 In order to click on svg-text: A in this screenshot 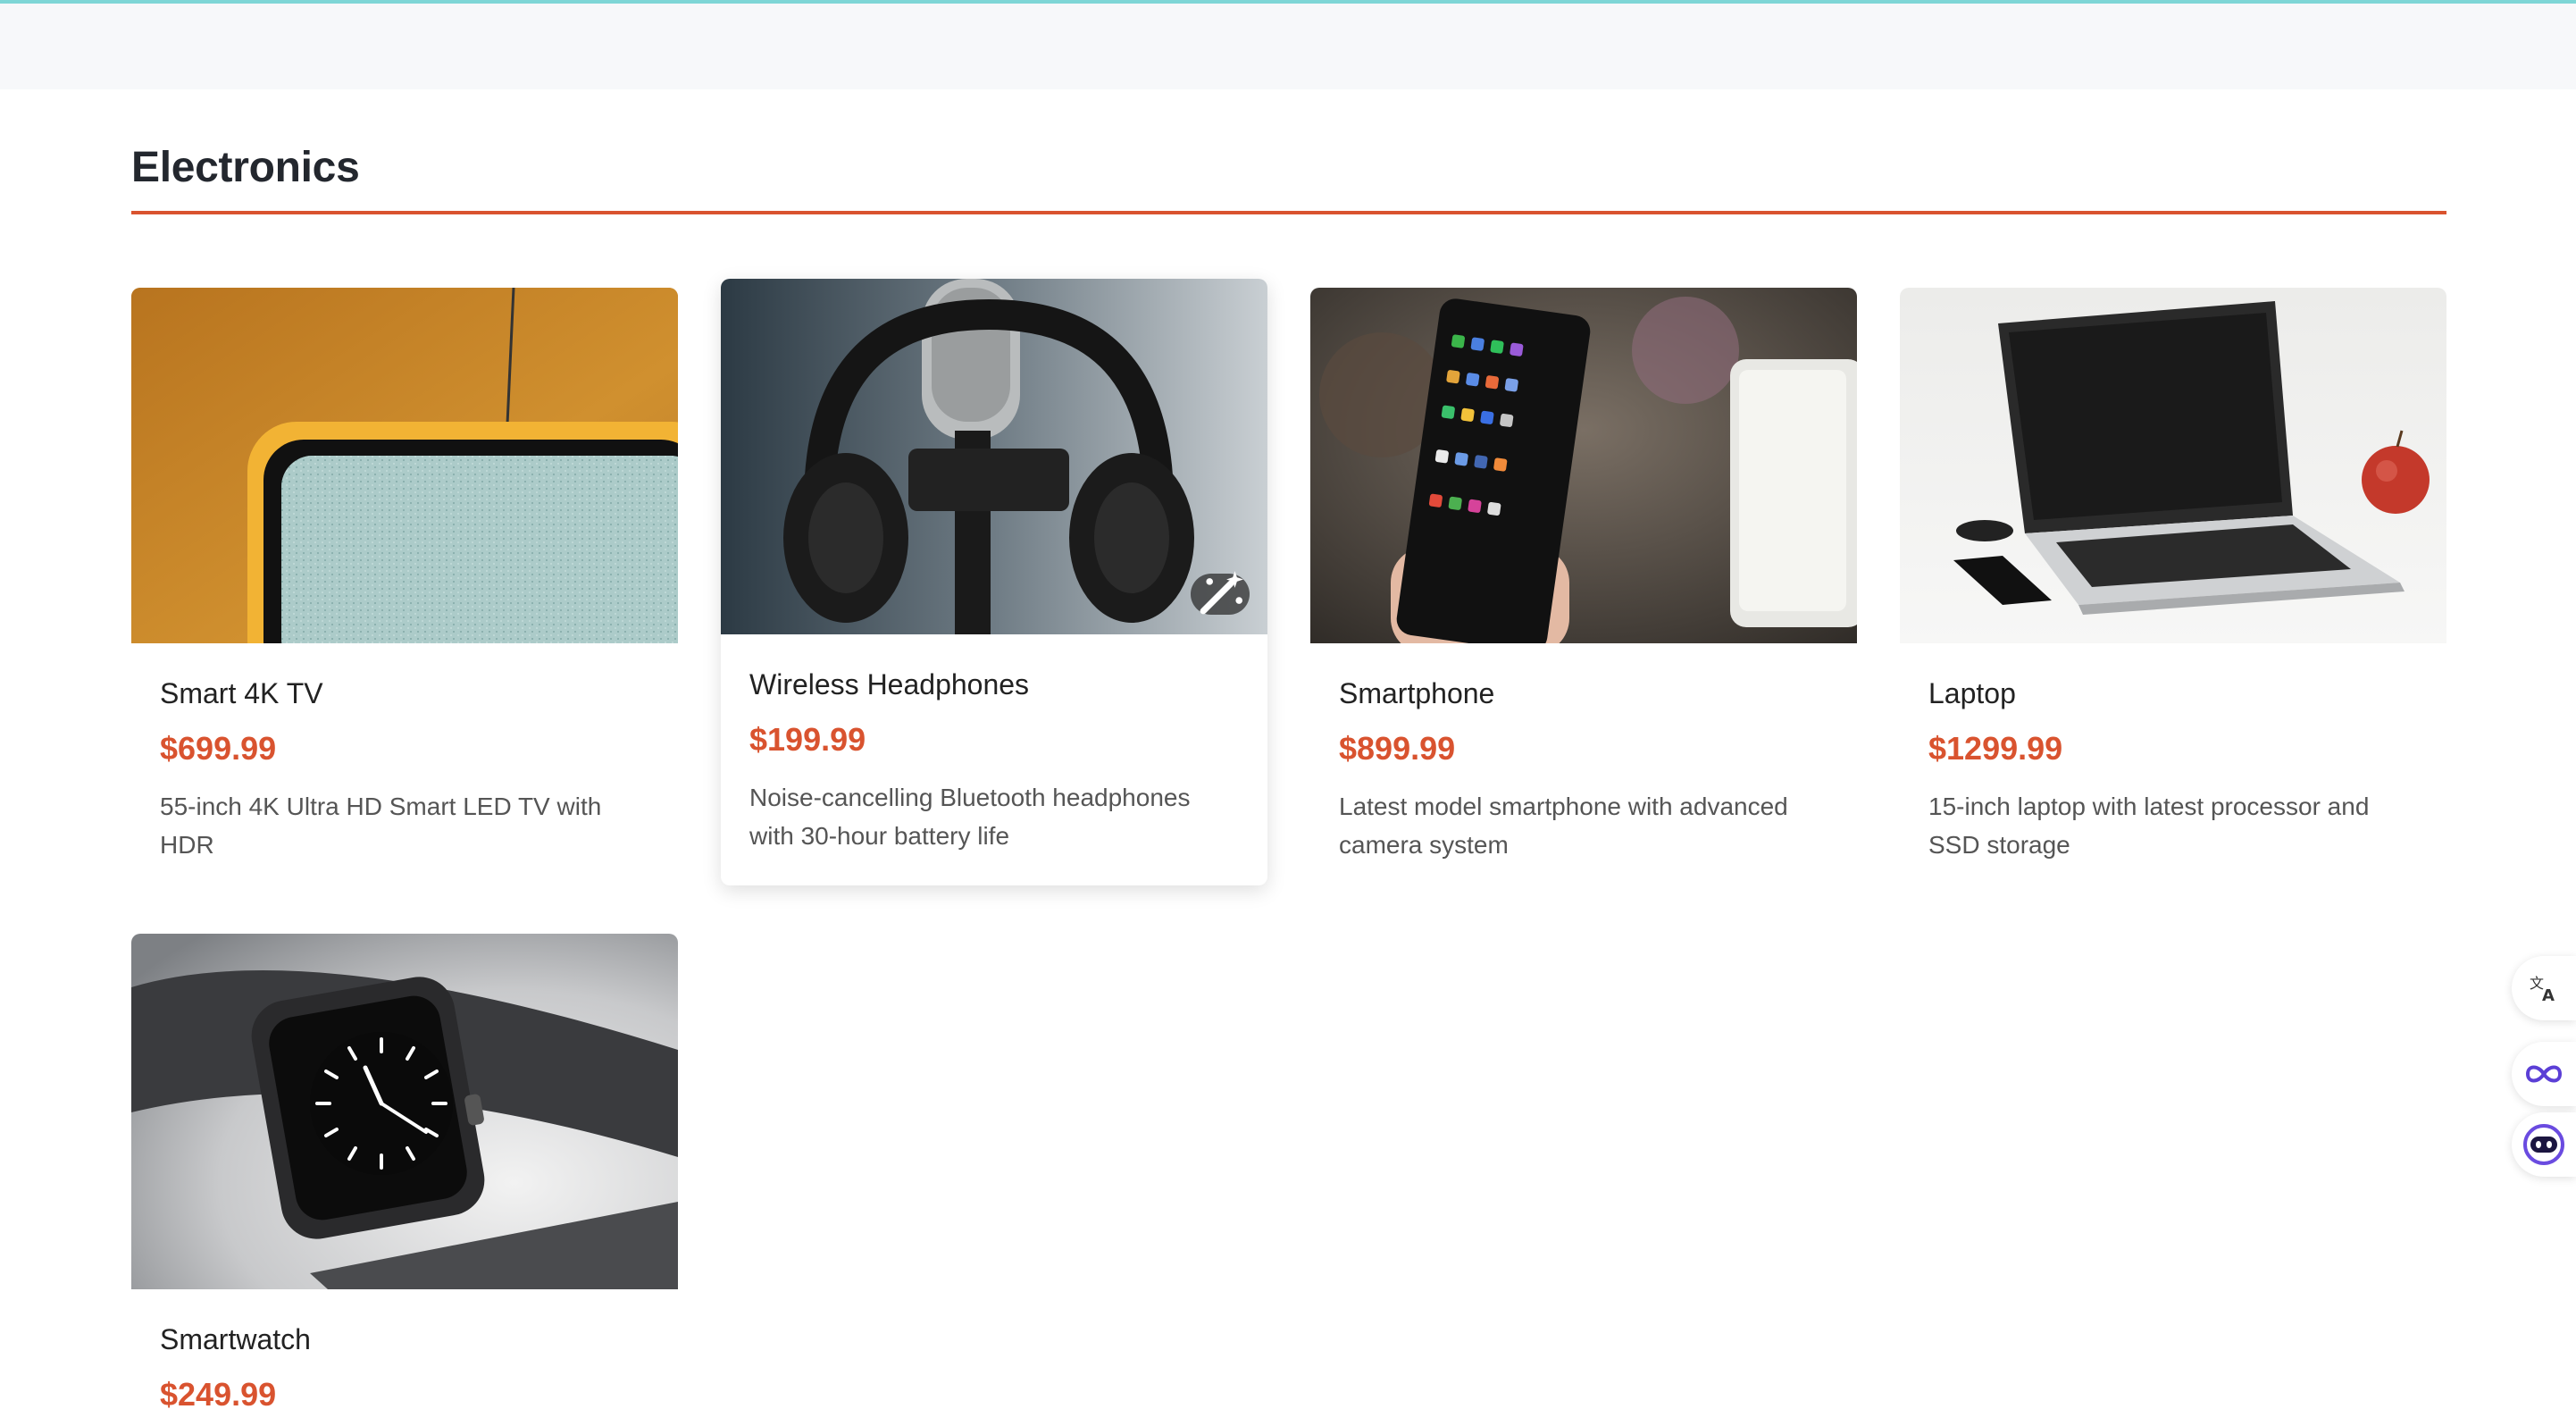, I will do `click(2549, 995)`.